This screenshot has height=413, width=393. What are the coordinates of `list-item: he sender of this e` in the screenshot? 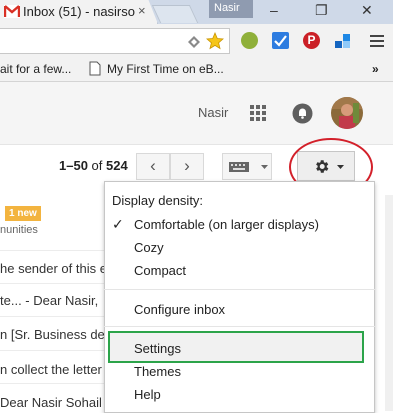 It's located at (53, 268).